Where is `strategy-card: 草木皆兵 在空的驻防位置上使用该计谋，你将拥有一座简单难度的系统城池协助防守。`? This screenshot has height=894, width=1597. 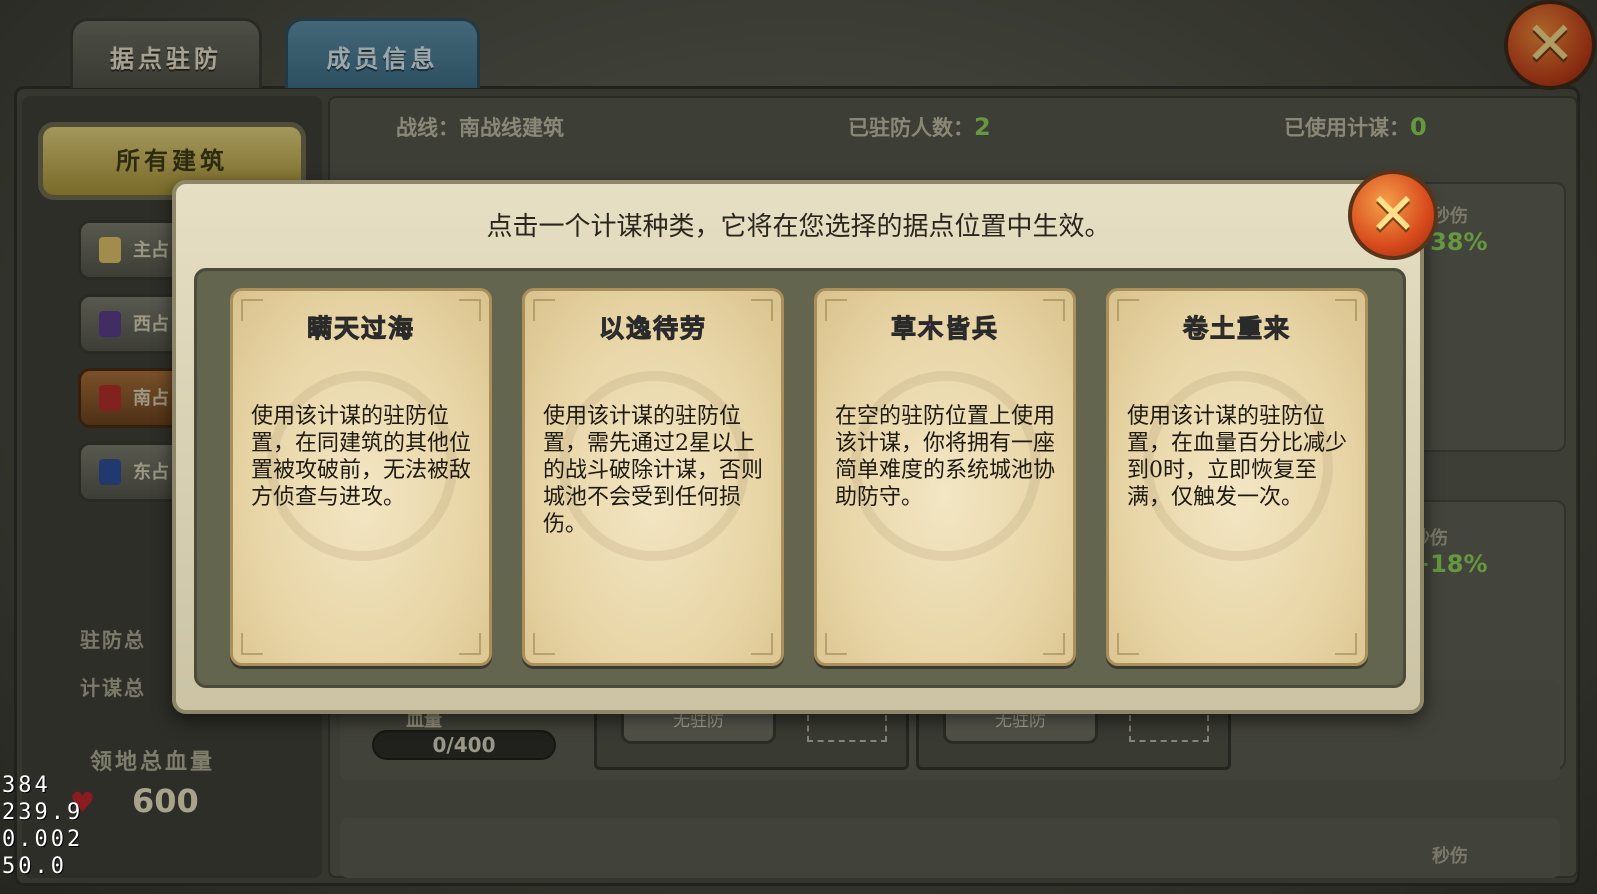
strategy-card: 草木皆兵 在空的驻防位置上使用该计谋，你将拥有一座简单难度的系统城池协助防守。 is located at coordinates (945, 477).